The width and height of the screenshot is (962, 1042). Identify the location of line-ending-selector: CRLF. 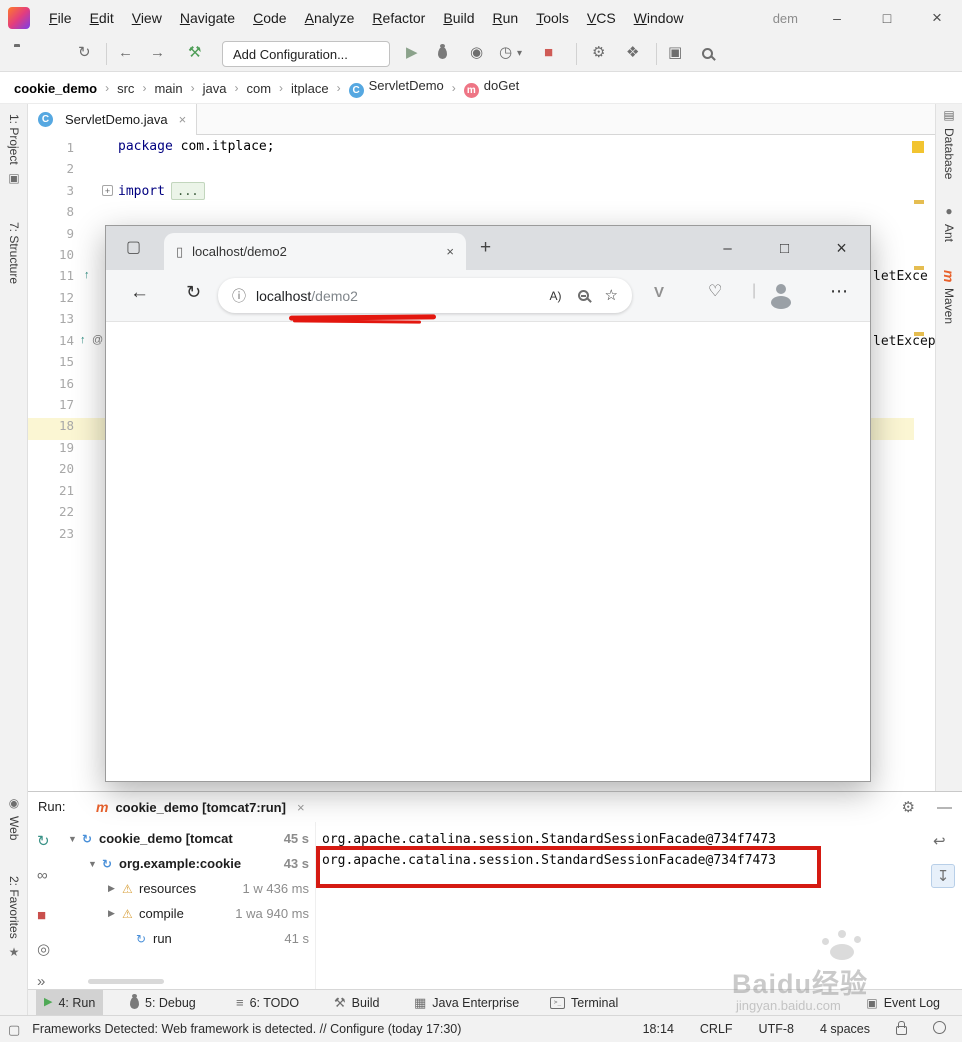
(716, 1029).